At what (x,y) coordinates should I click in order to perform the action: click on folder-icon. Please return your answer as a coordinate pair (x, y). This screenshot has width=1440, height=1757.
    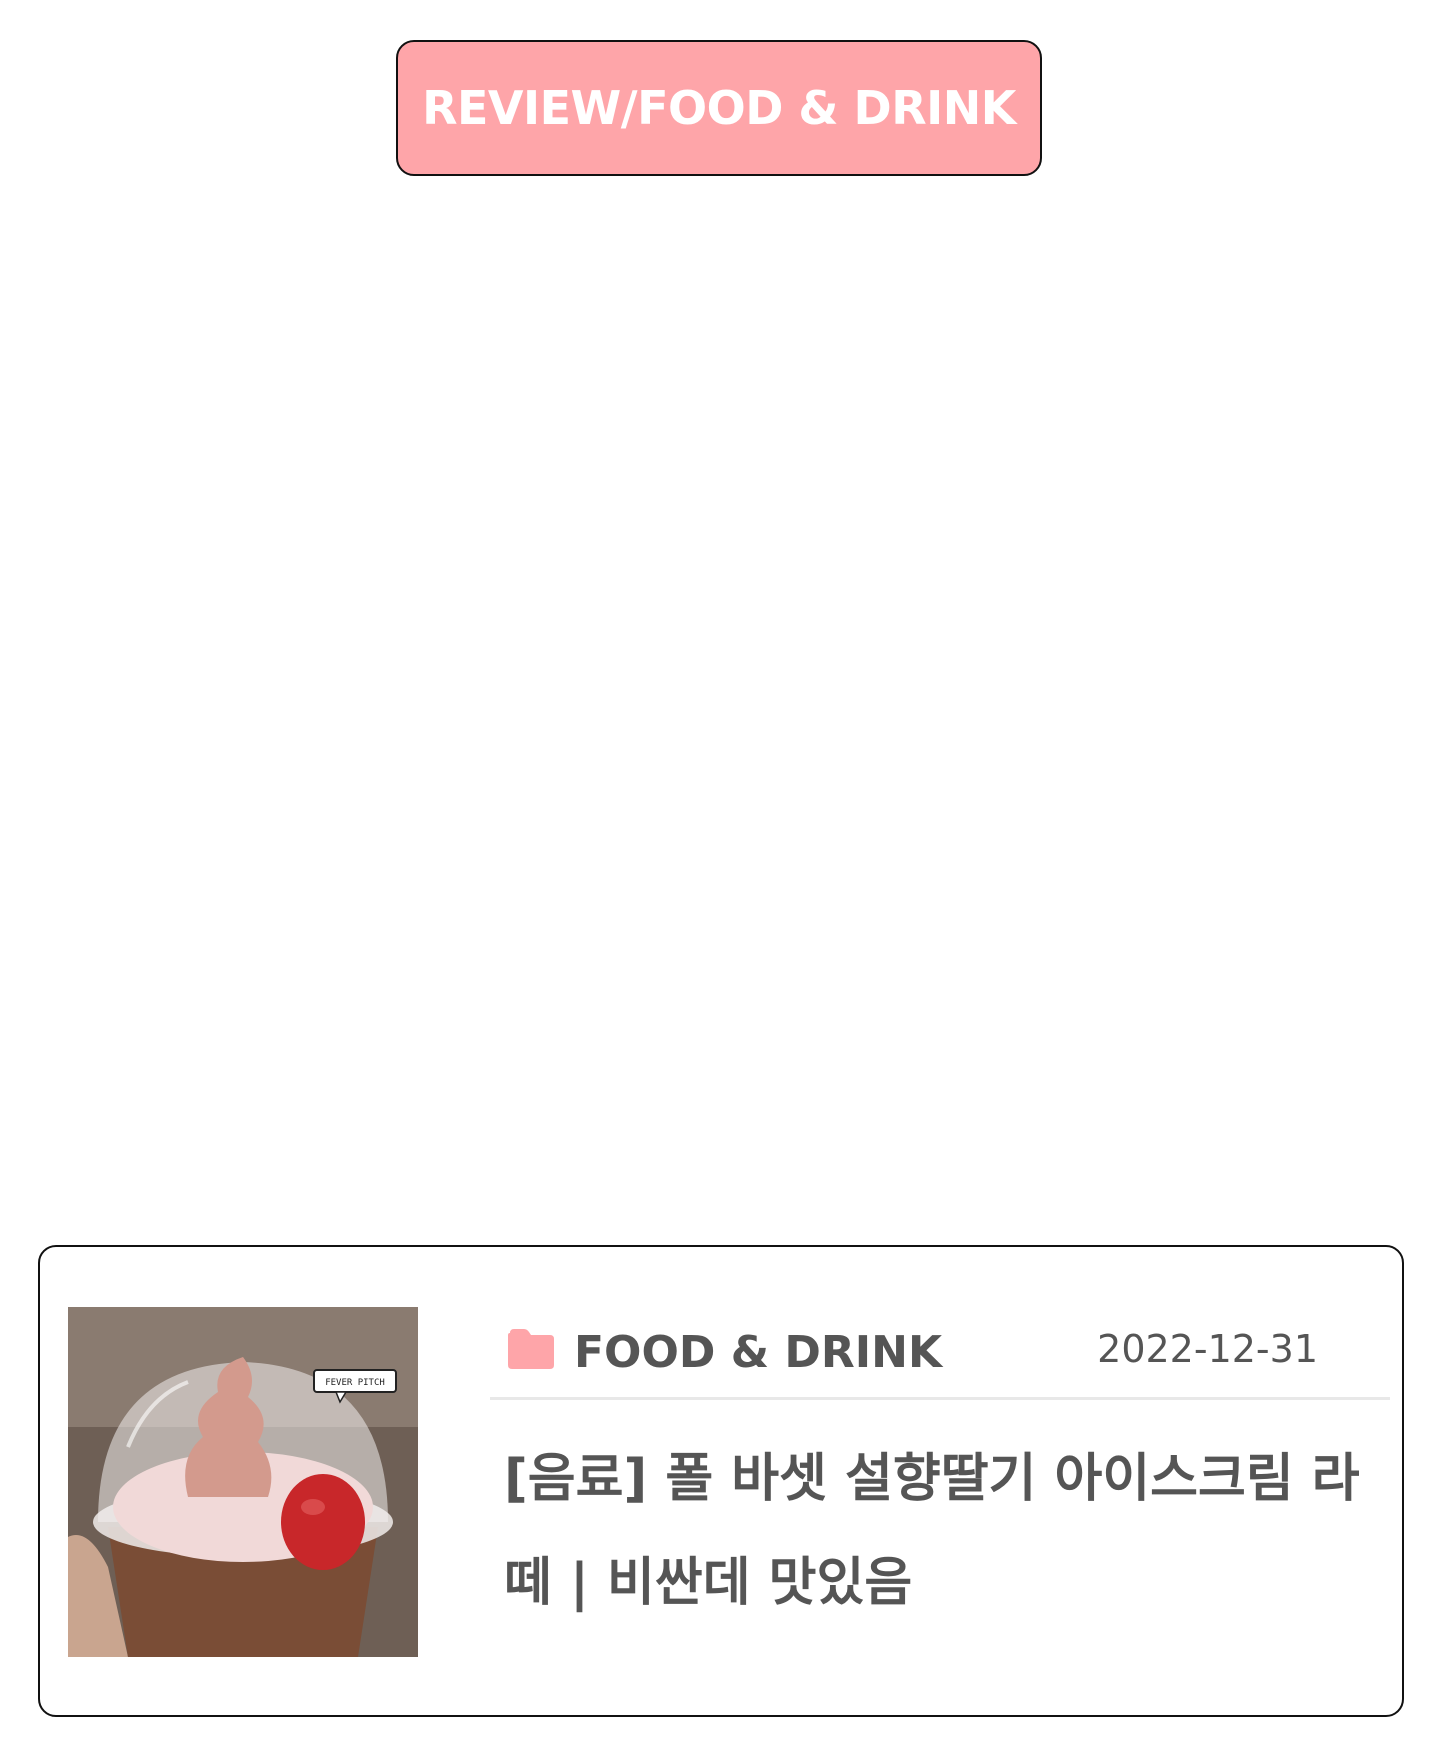
    Looking at the image, I should click on (531, 1349).